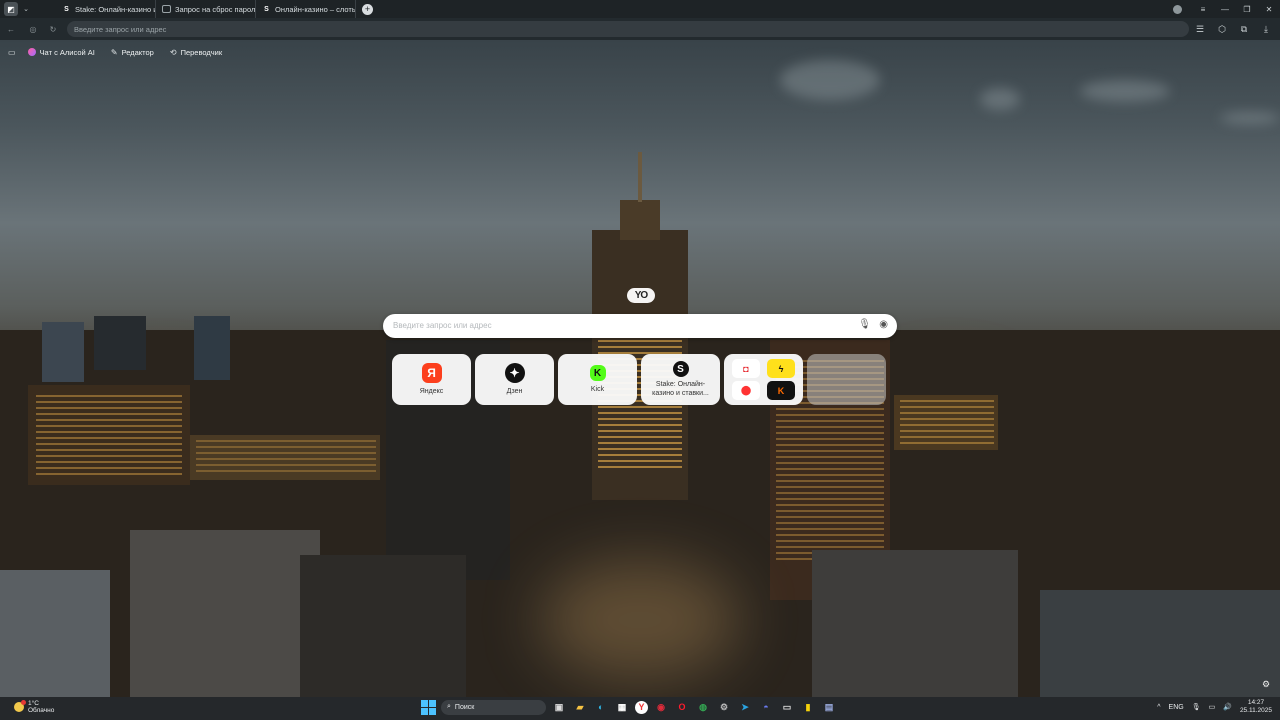 The image size is (1280, 720). Describe the element at coordinates (431, 379) in the screenshot. I see `tile-yandex: Я Яндекс` at that location.